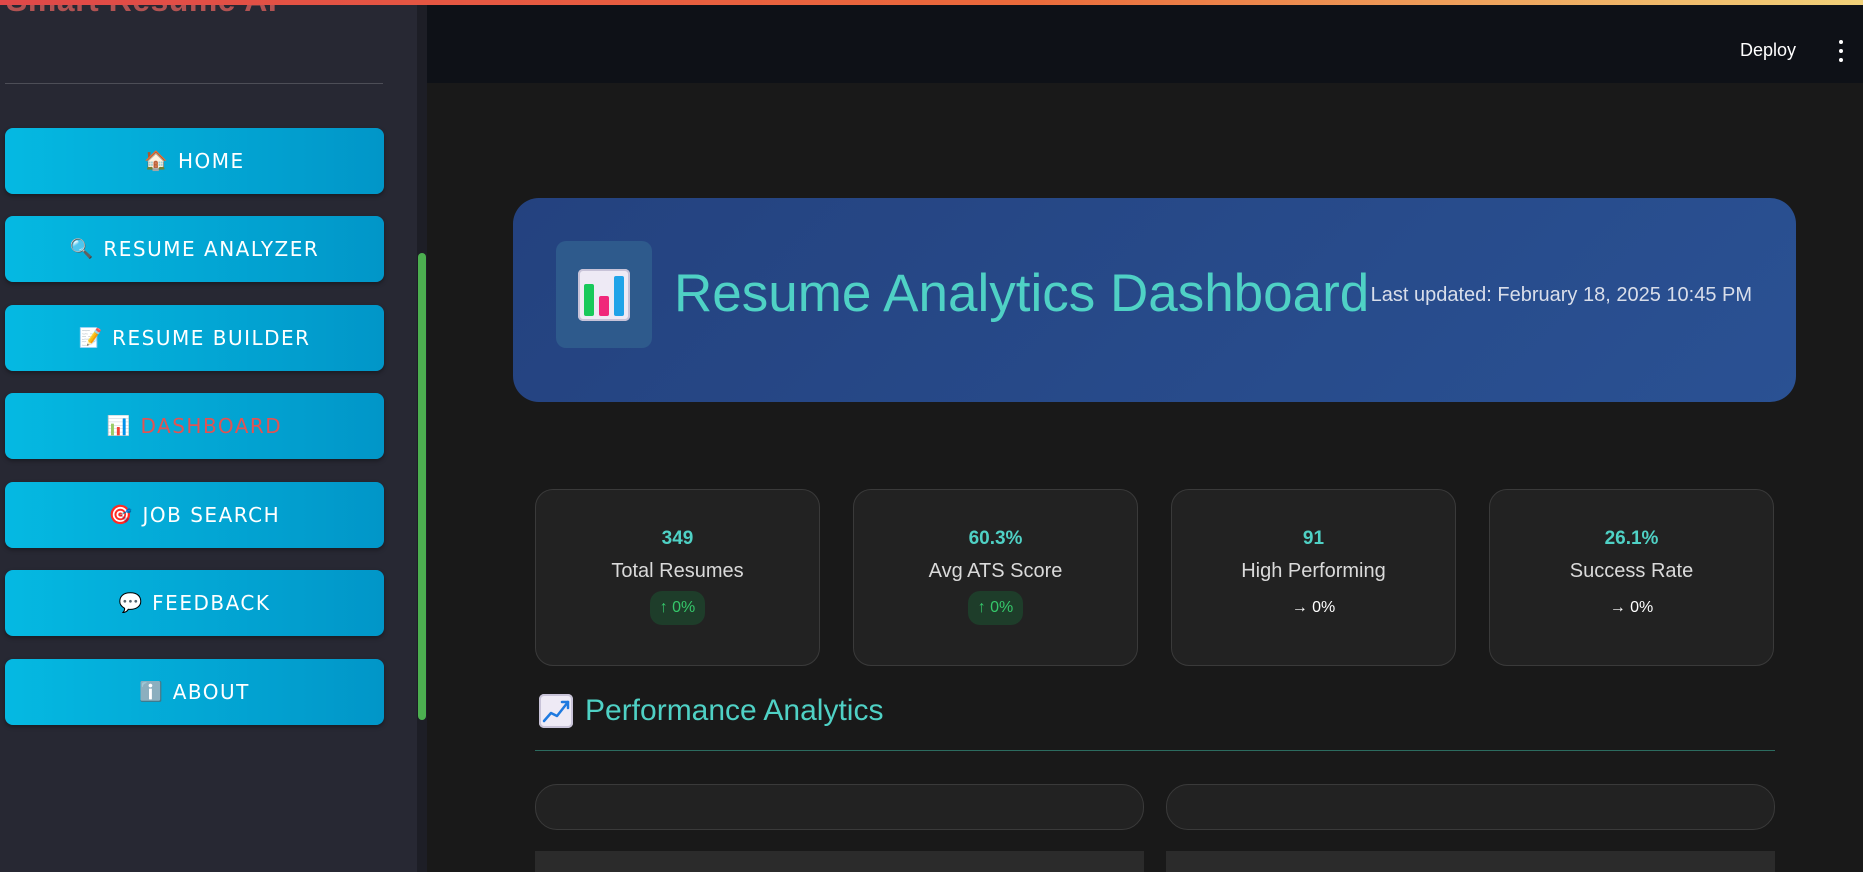 Image resolution: width=1863 pixels, height=872 pixels. I want to click on sidebar-item-label: RESUME ANALYZER, so click(211, 249).